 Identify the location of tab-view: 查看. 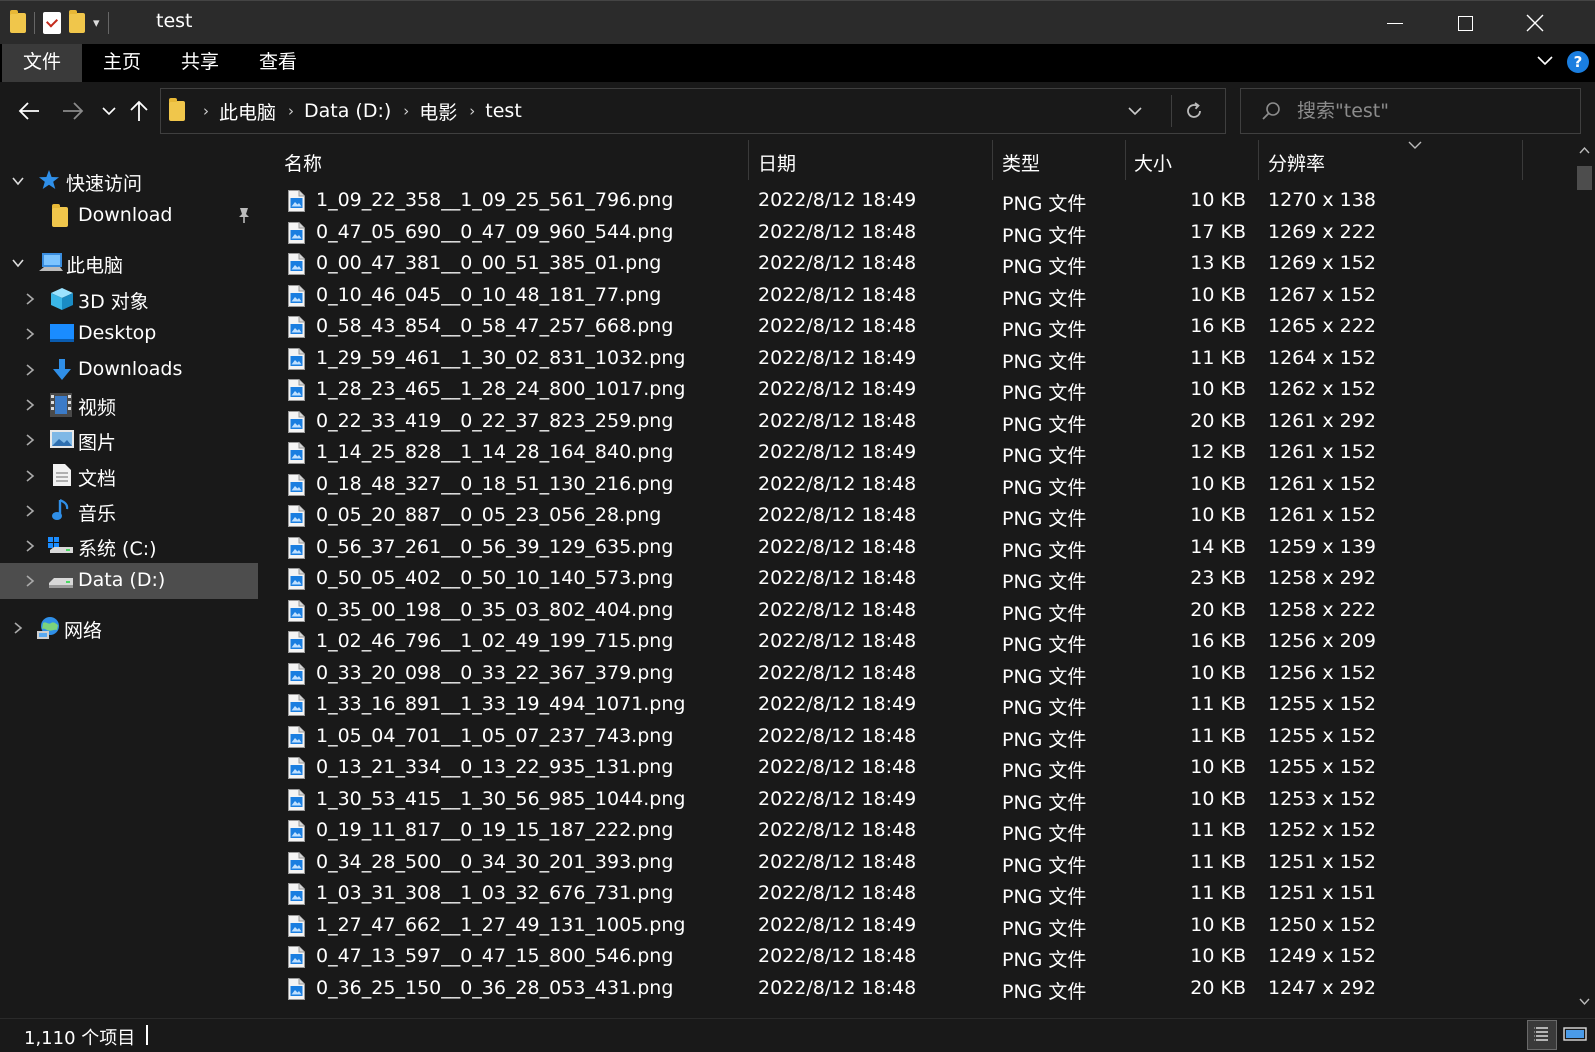
(278, 63).